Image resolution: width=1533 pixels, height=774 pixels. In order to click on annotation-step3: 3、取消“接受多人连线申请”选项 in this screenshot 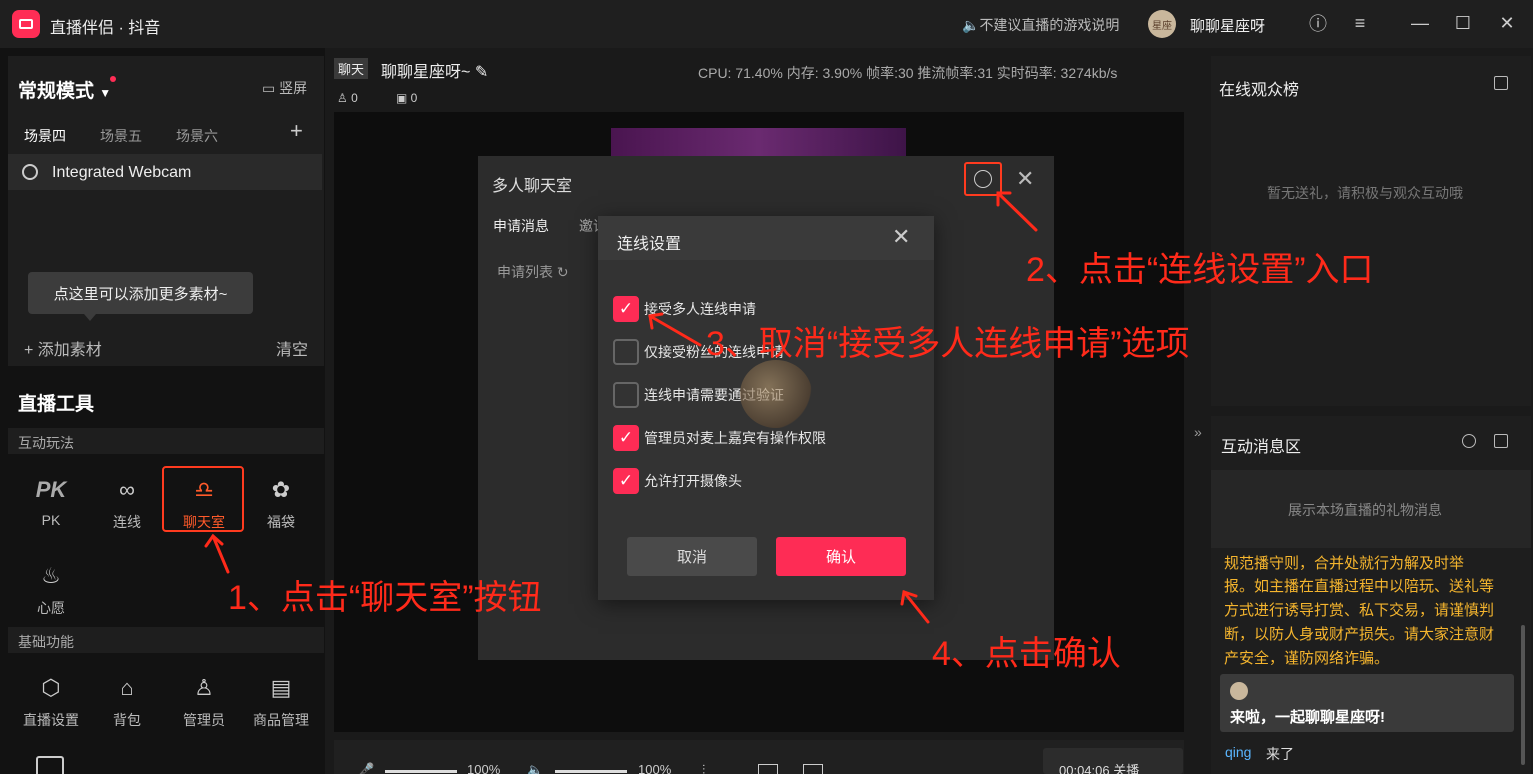, I will do `click(948, 344)`.